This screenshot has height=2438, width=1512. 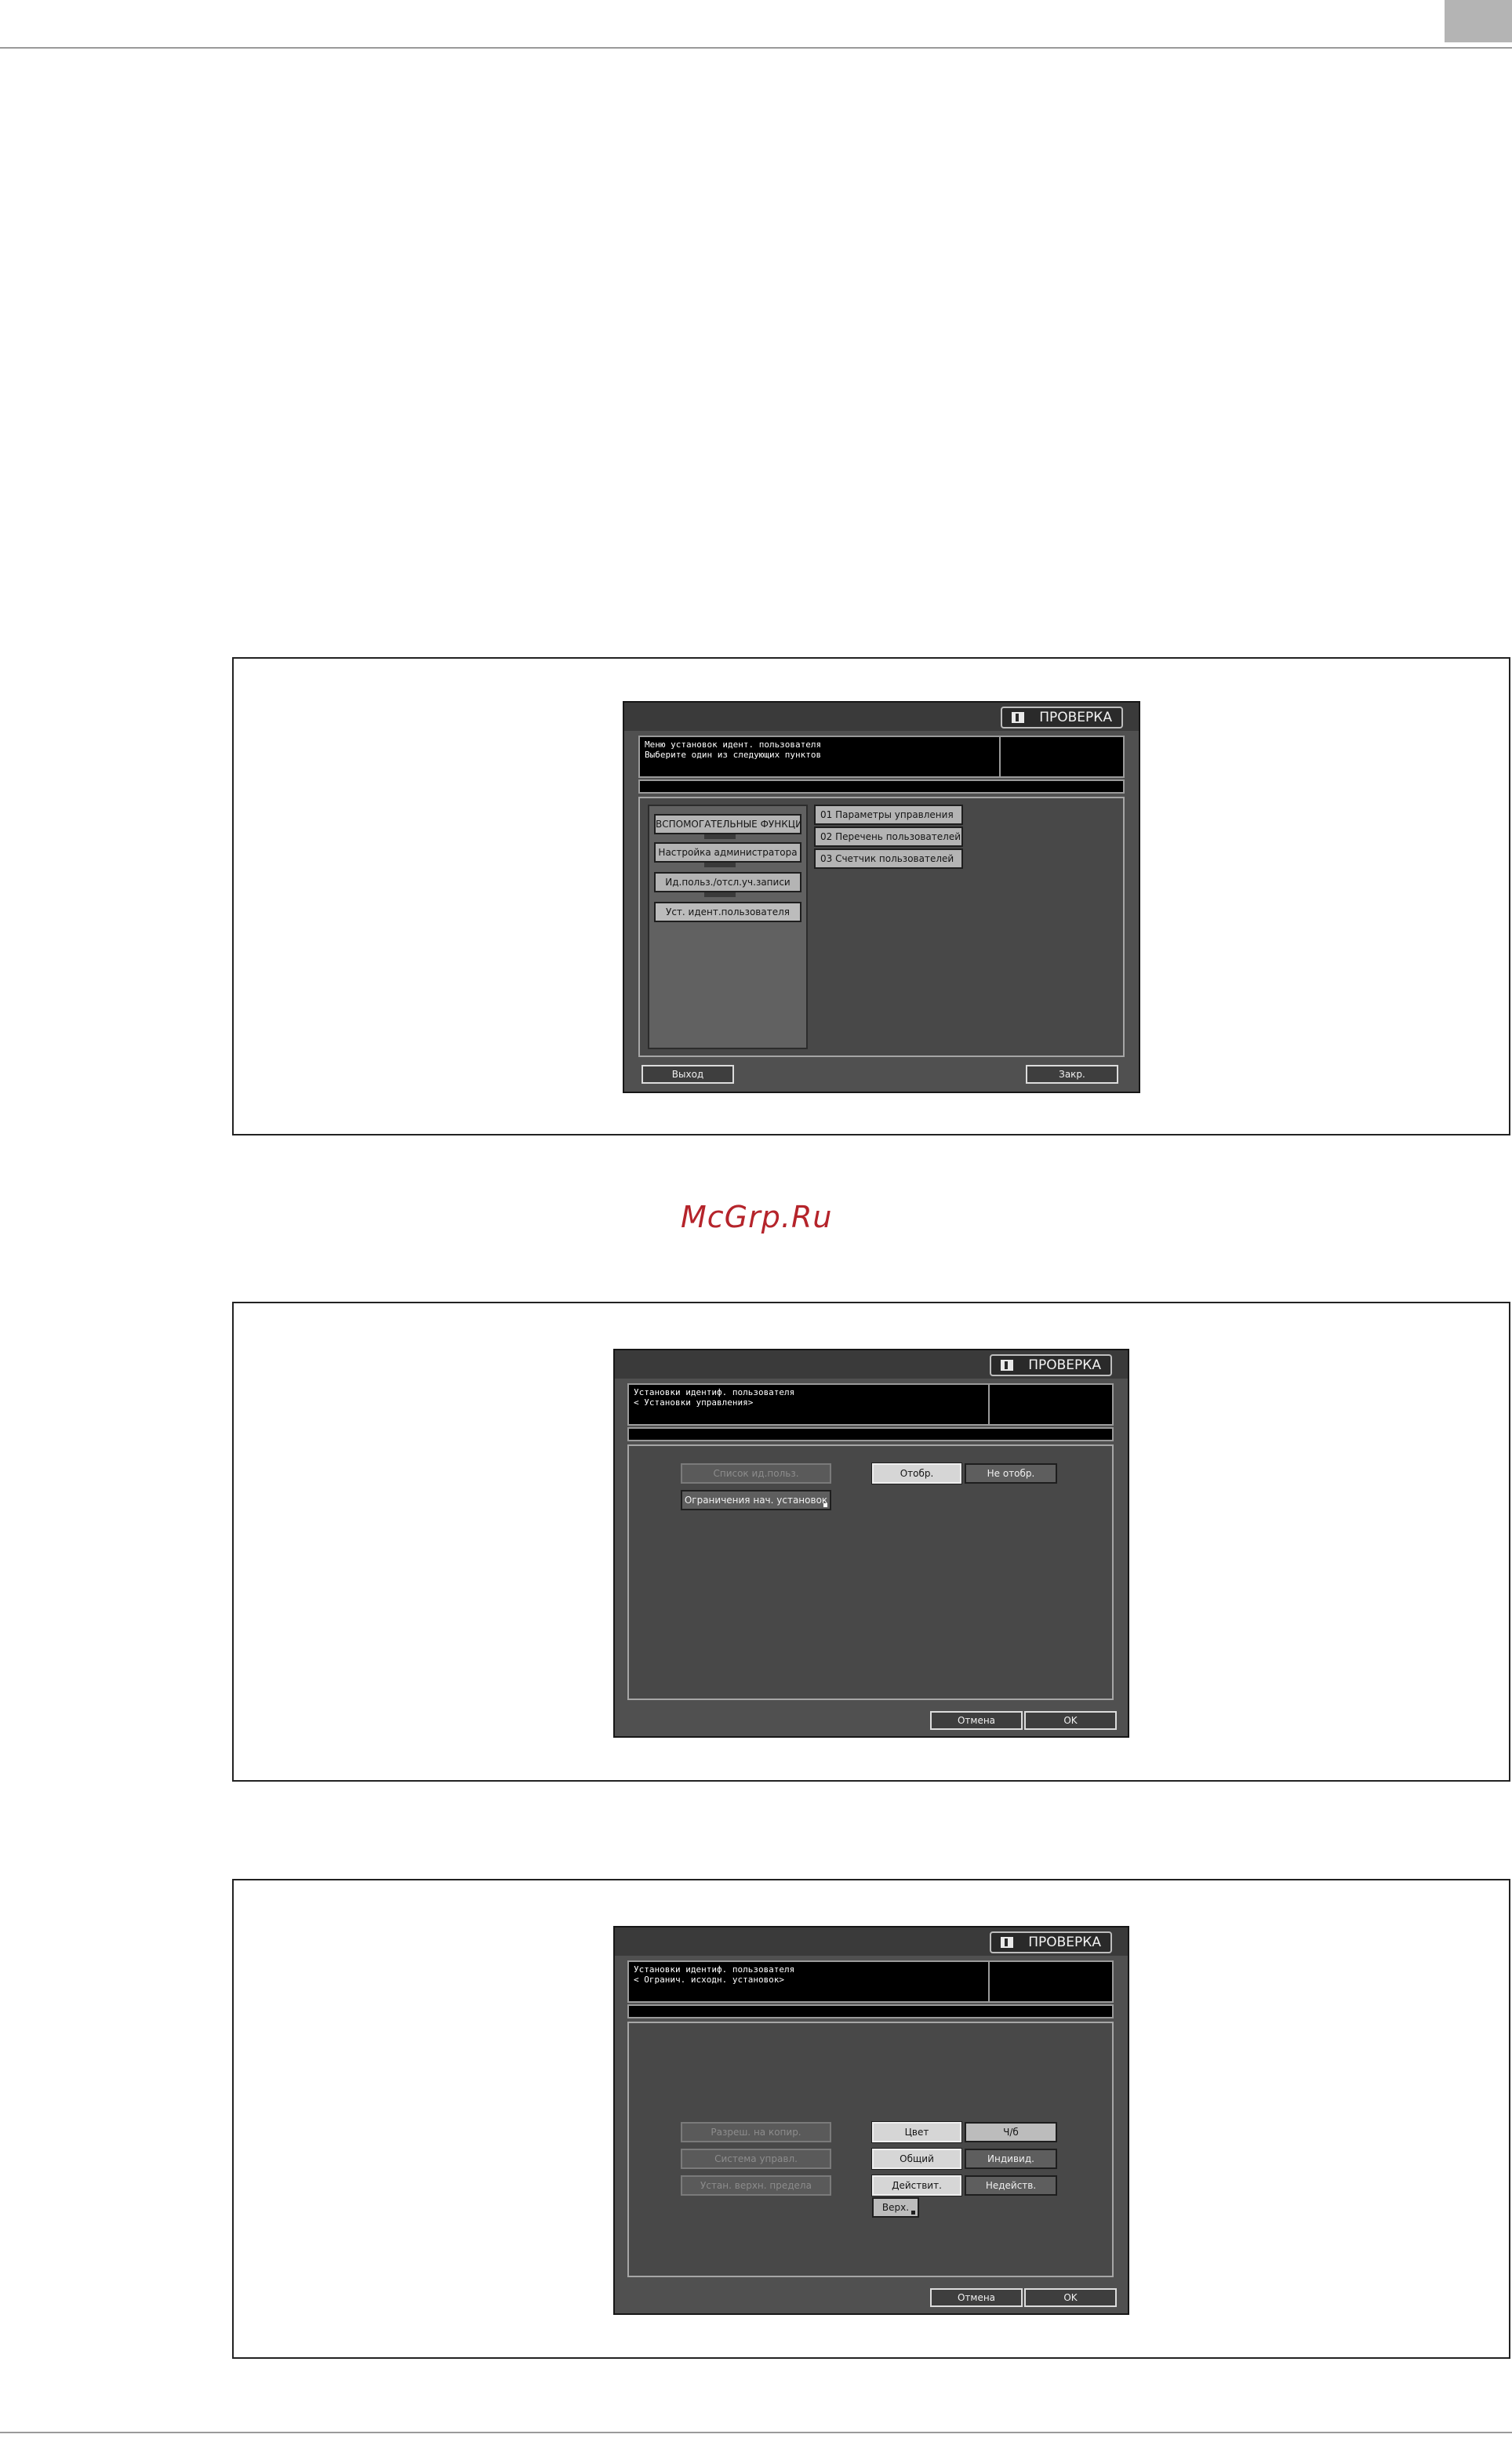 What do you see at coordinates (688, 1075) in the screenshot?
I see `exit-button: Выход` at bounding box center [688, 1075].